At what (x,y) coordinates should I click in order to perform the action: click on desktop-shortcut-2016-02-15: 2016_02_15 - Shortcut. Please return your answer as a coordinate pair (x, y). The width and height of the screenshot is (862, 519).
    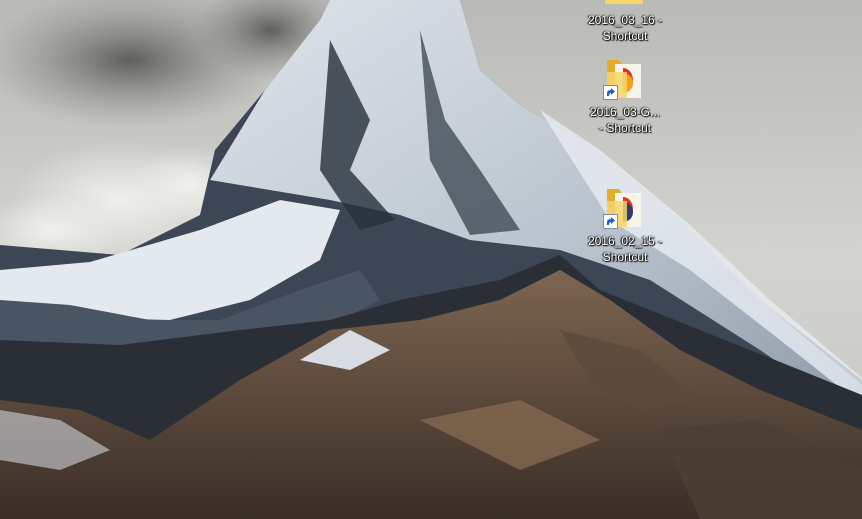
    Looking at the image, I should click on (625, 224).